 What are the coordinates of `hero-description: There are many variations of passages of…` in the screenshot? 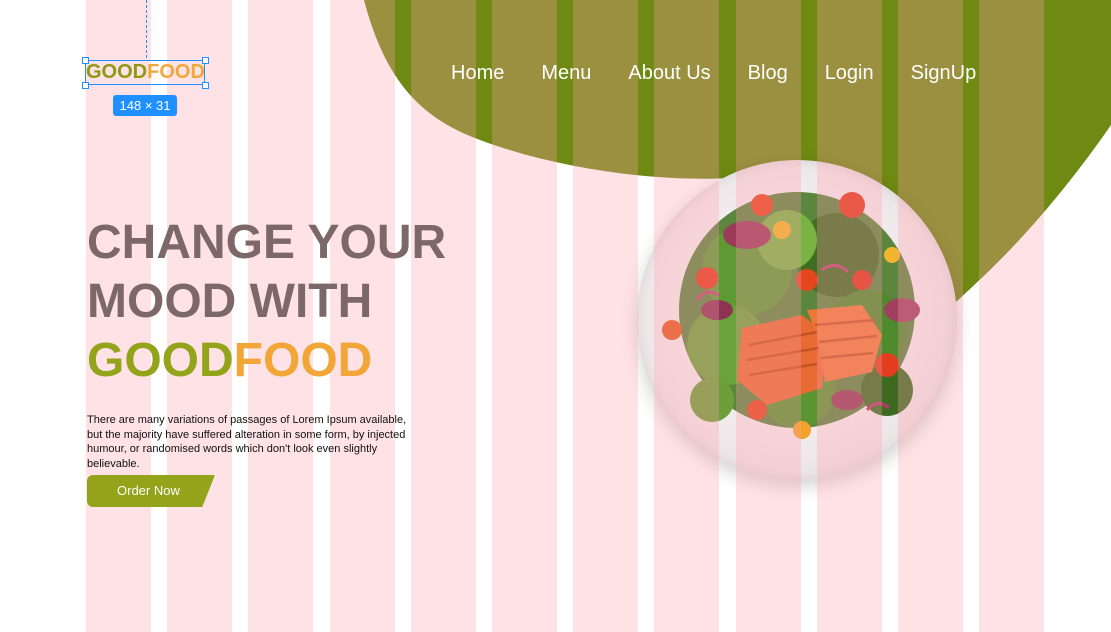 It's located at (247, 442).